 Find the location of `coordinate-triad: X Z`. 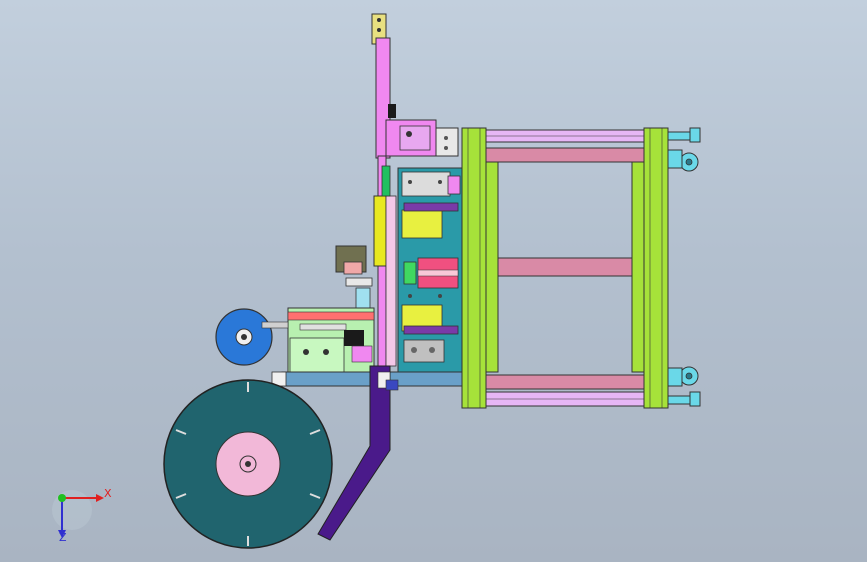

coordinate-triad: X Z is located at coordinates (82, 515).